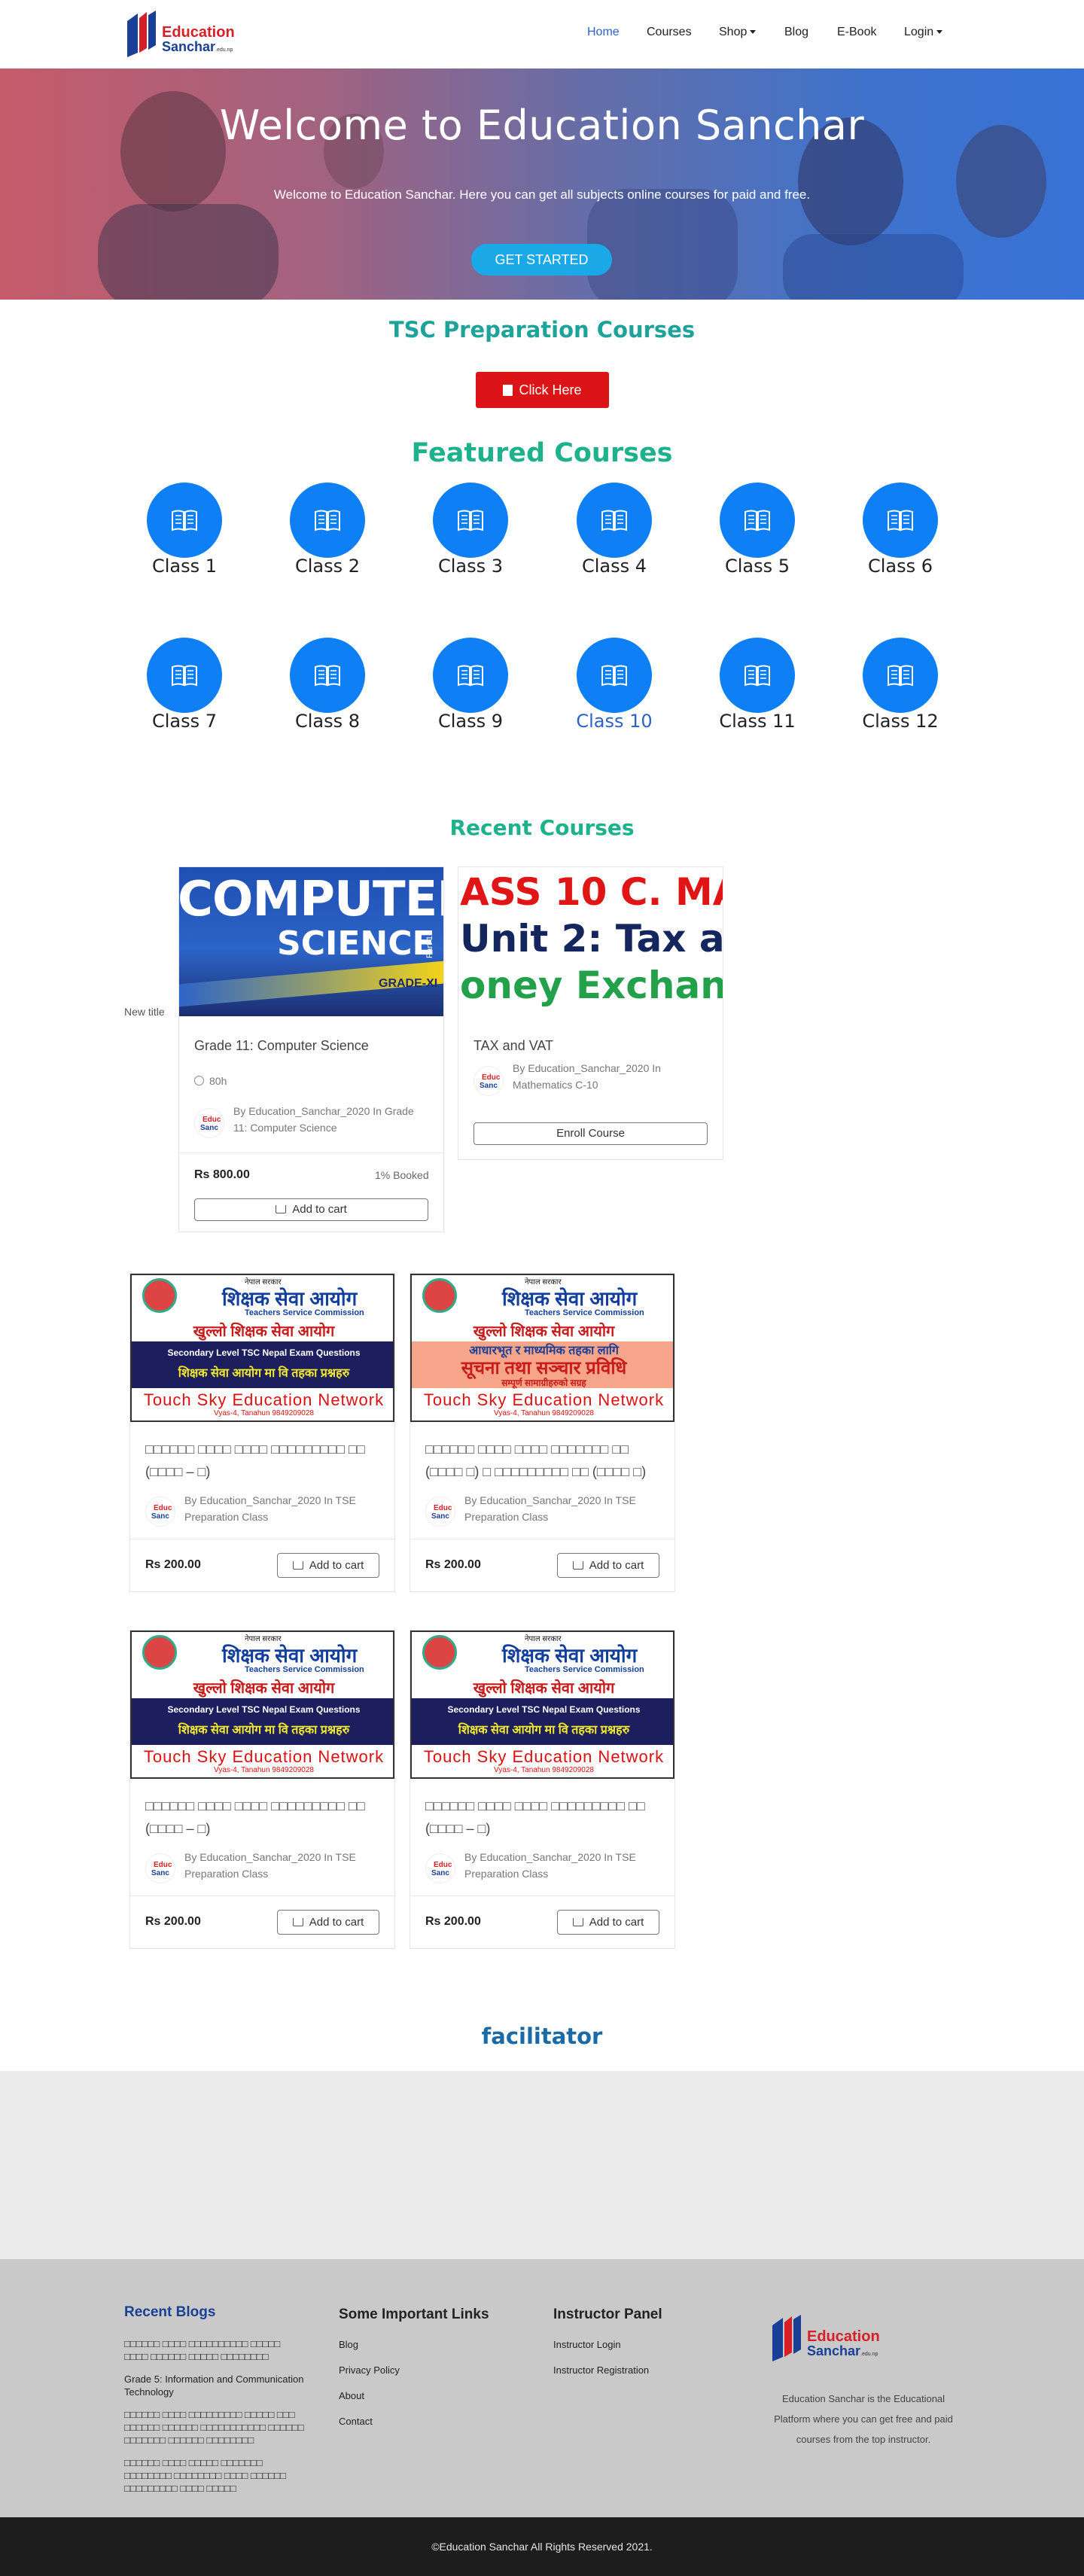 This screenshot has width=1084, height=2576. What do you see at coordinates (542, 330) in the screenshot?
I see `tsc-section-title: TSC Preparation Courses` at bounding box center [542, 330].